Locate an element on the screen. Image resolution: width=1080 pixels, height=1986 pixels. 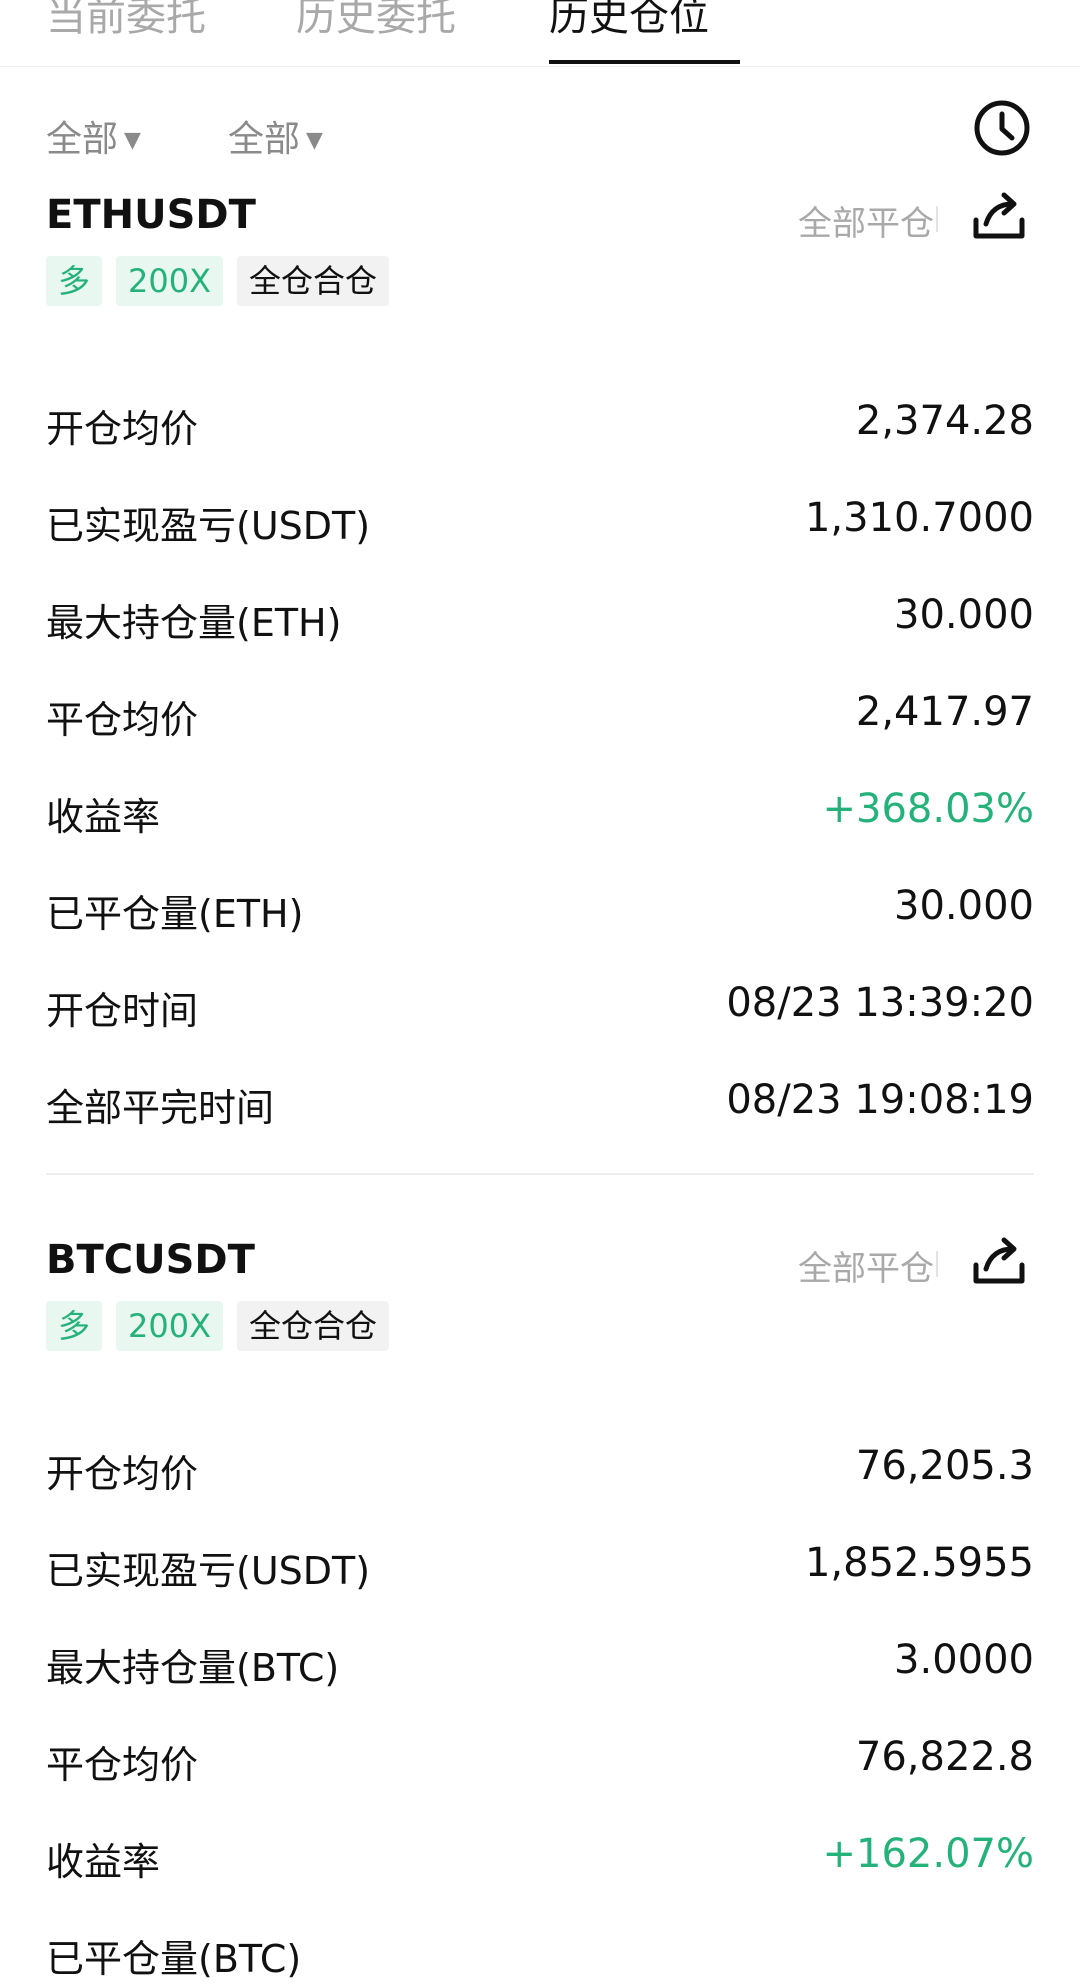
position-symbol: ETHUSDT is located at coordinates (151, 215).